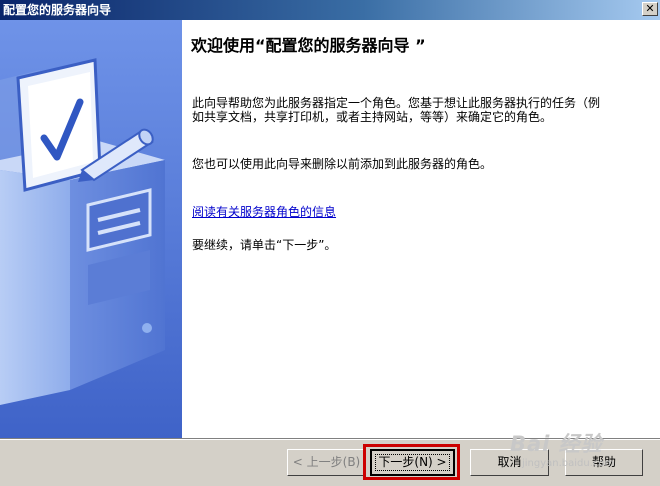 Image resolution: width=660 pixels, height=486 pixels. Describe the element at coordinates (264, 212) in the screenshot. I see `server-roles-info-link: 阅读有关服务器角色的信息` at that location.